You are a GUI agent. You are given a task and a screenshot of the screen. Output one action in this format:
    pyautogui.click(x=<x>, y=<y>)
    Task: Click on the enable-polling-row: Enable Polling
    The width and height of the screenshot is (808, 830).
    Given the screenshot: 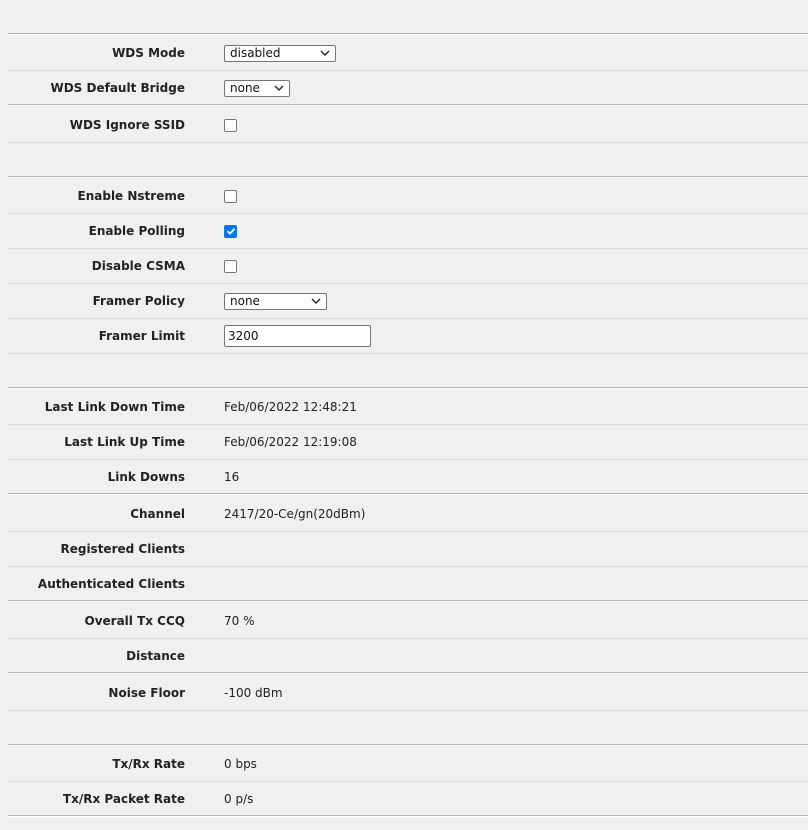 What is the action you would take?
    pyautogui.click(x=408, y=231)
    